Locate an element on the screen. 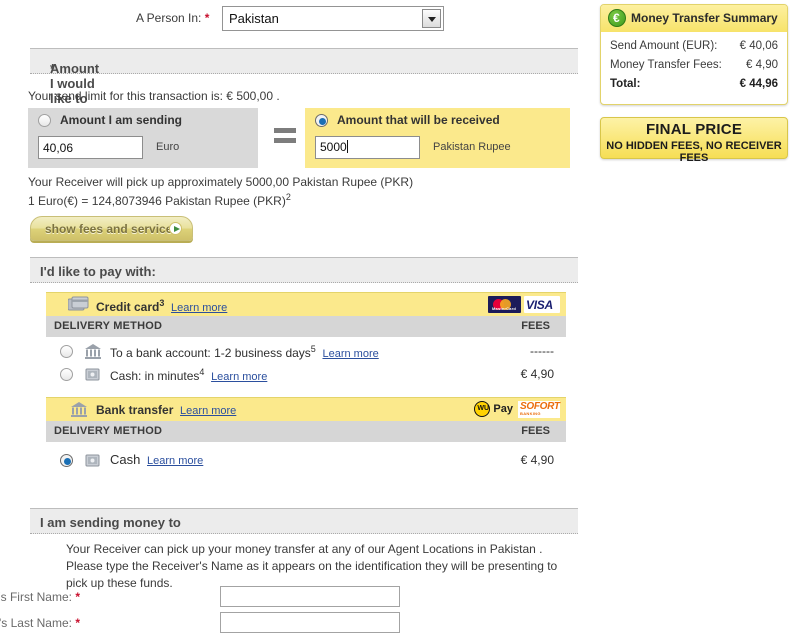 This screenshot has width=793, height=635. amount-received-label: Amount that will be received is located at coordinates (418, 120).